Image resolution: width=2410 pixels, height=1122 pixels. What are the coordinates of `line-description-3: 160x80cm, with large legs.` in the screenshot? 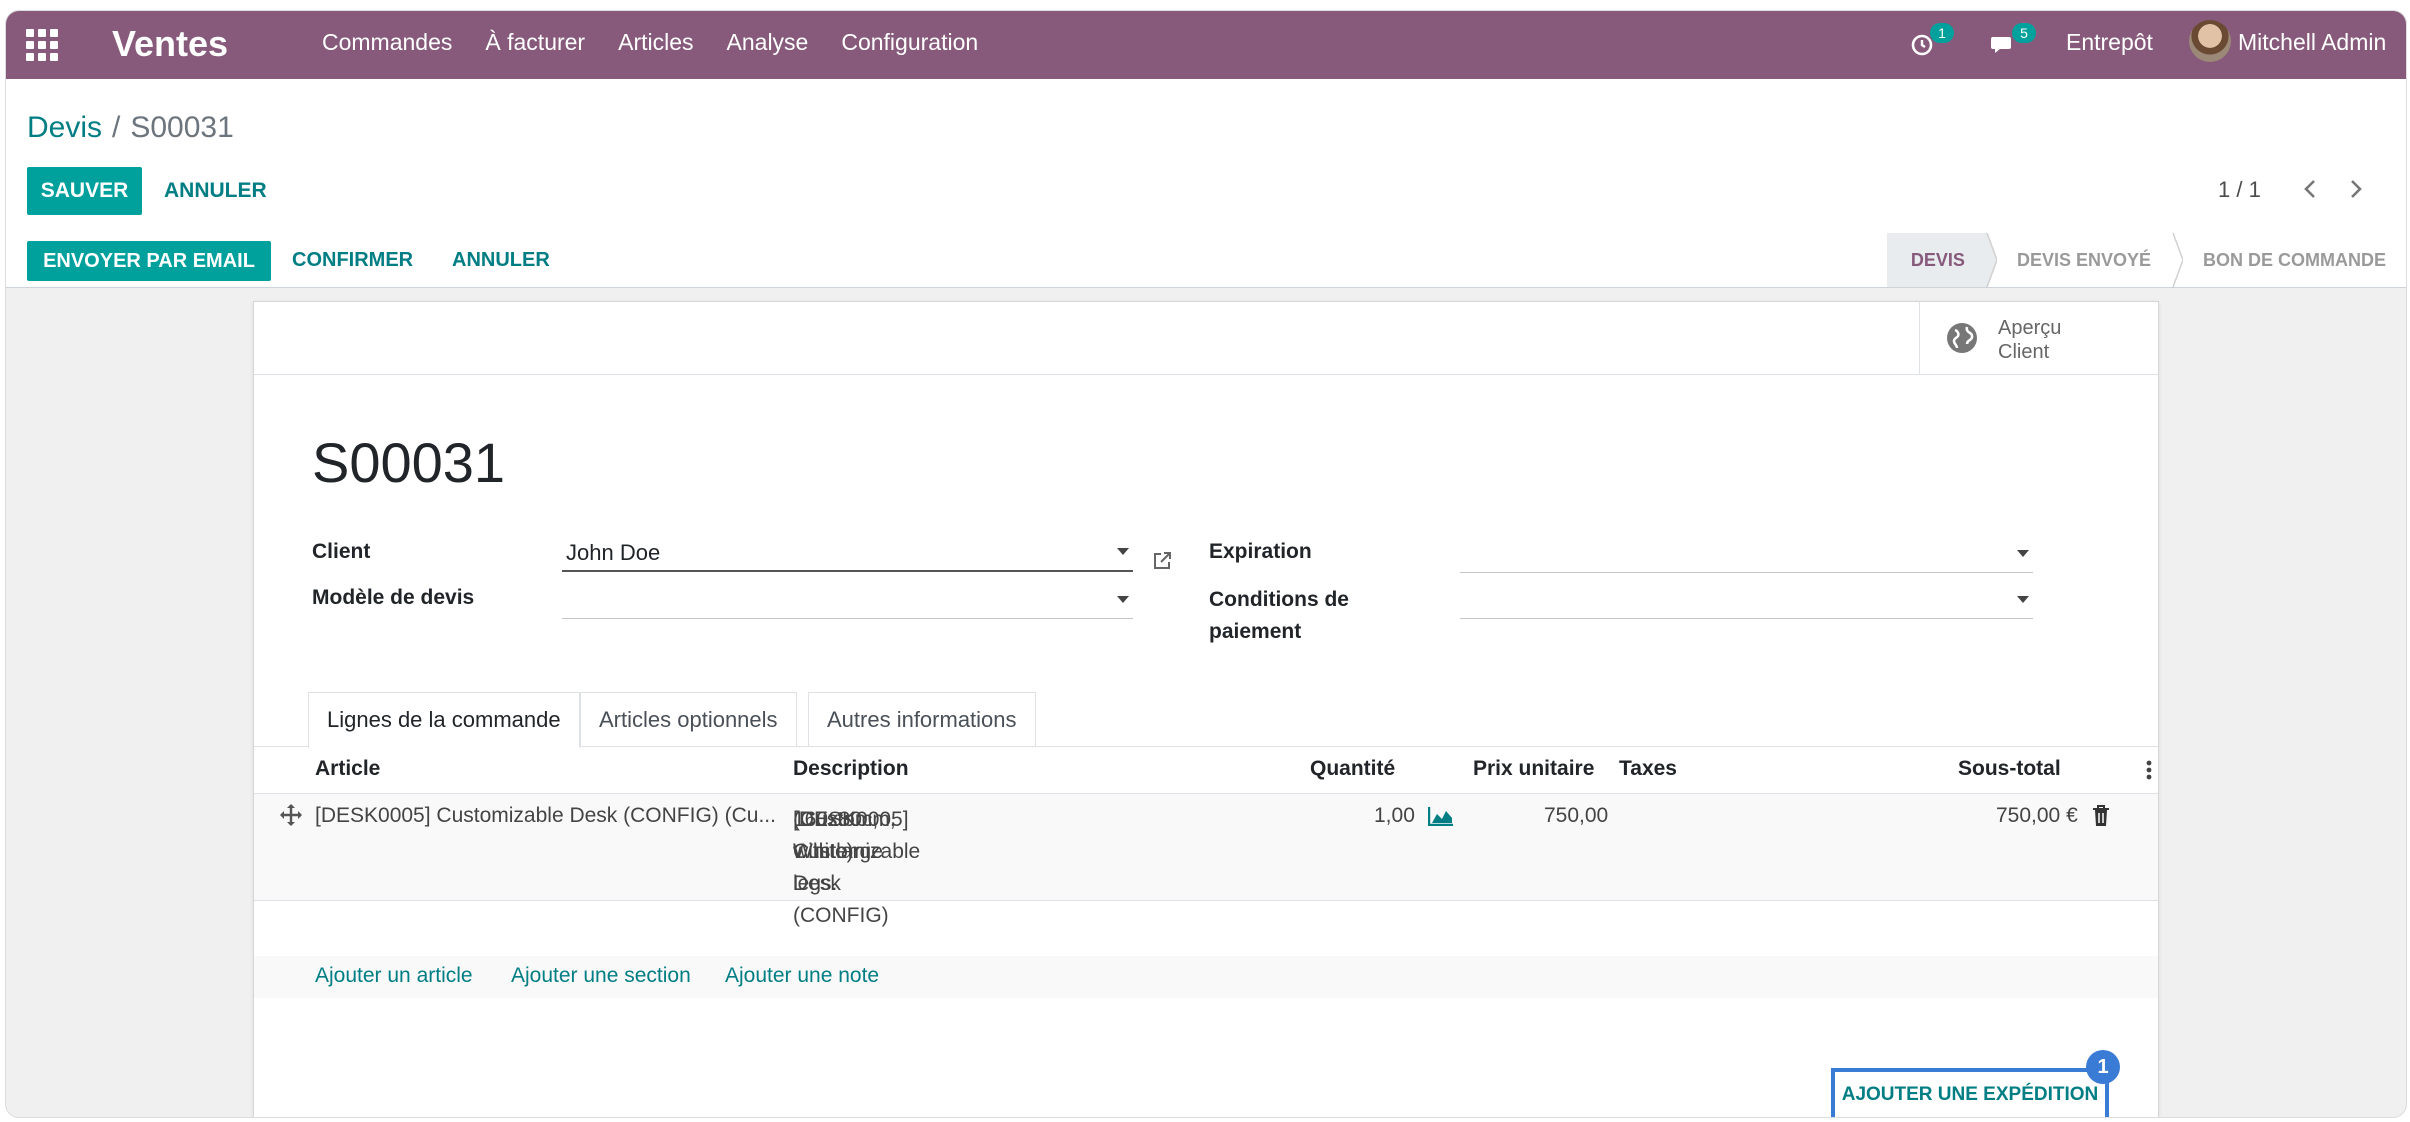 It's located at (844, 851).